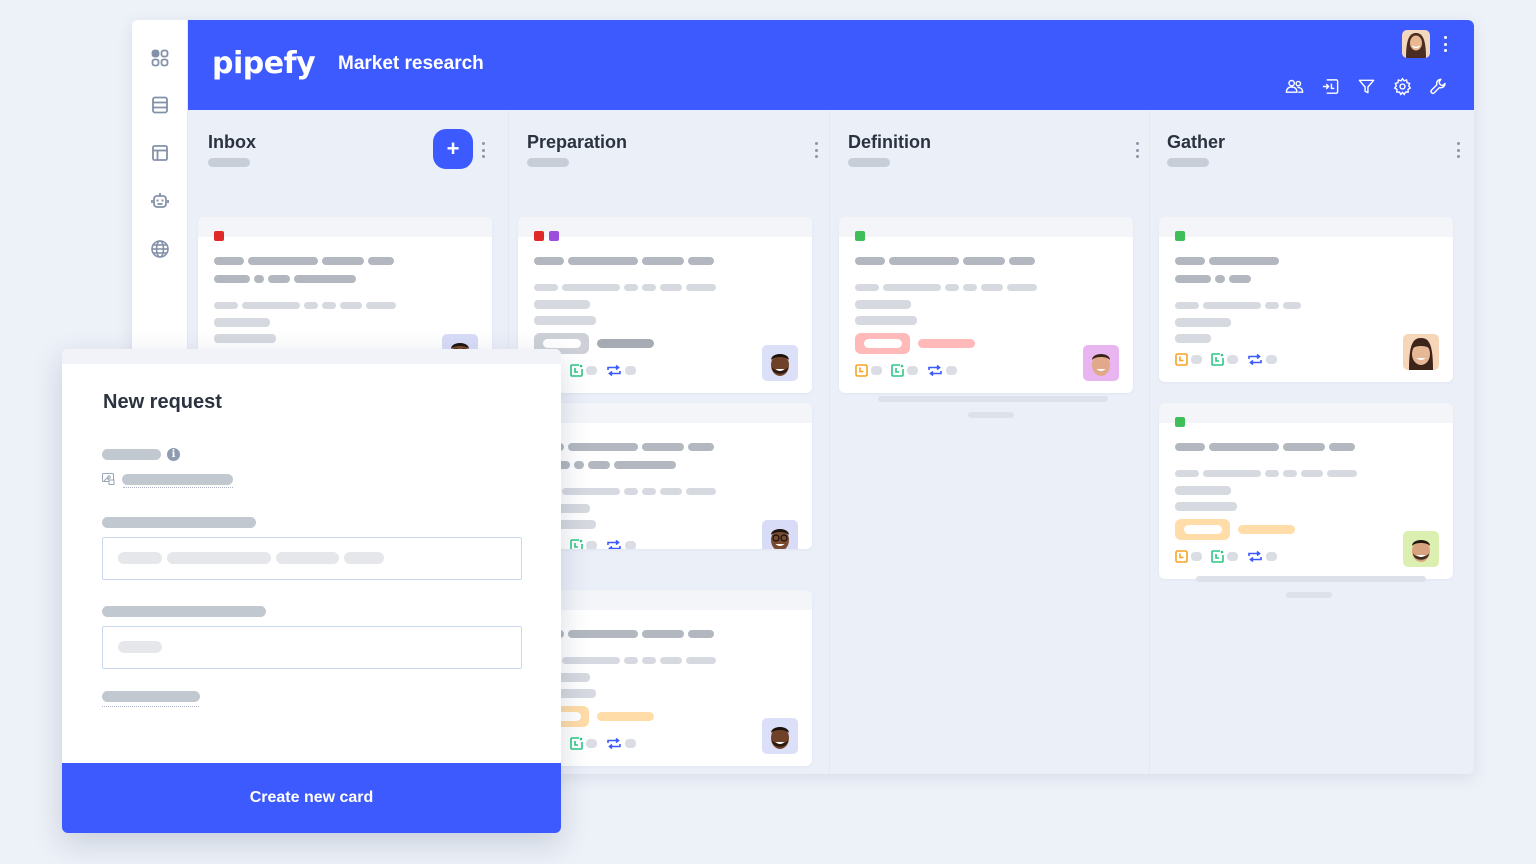 Image resolution: width=1536 pixels, height=864 pixels. What do you see at coordinates (140, 647) in the screenshot?
I see `input-placeholder` at bounding box center [140, 647].